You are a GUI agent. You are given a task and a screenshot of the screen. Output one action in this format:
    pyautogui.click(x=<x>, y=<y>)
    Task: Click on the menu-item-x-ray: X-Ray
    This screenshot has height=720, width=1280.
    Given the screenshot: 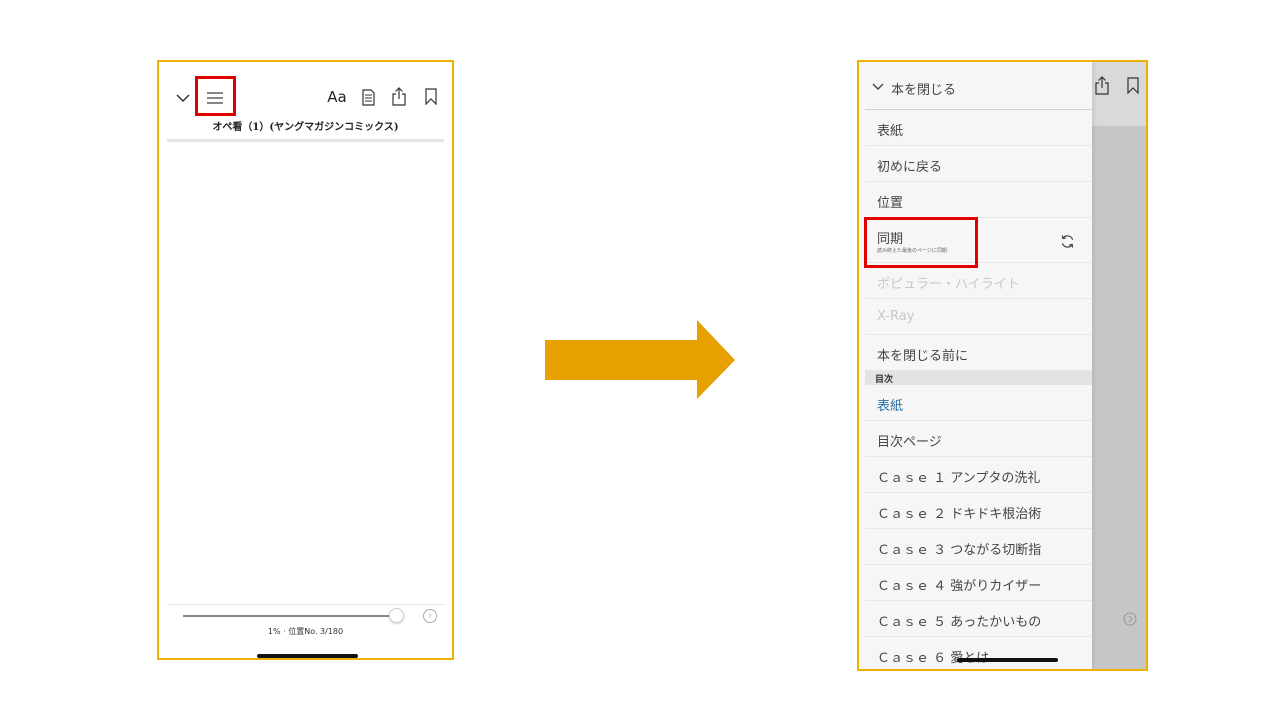 What is the action you would take?
    pyautogui.click(x=978, y=317)
    